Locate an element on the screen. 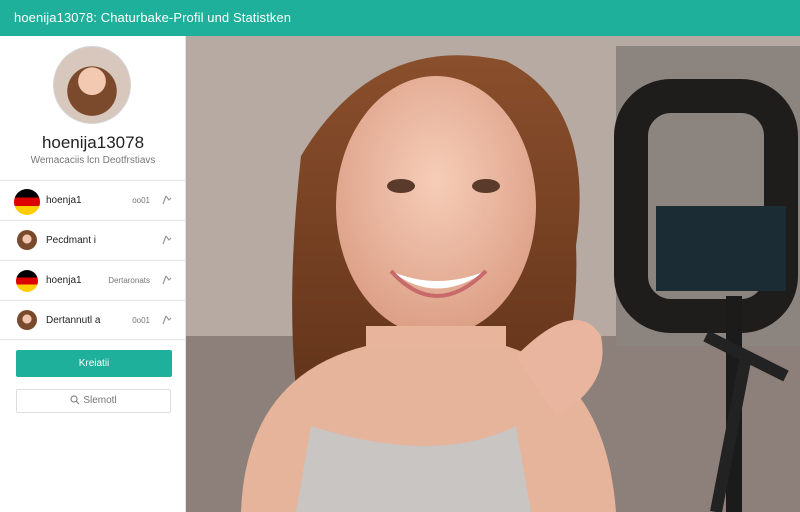 The image size is (800, 512). list-item-meta: 0o01 is located at coordinates (141, 320).